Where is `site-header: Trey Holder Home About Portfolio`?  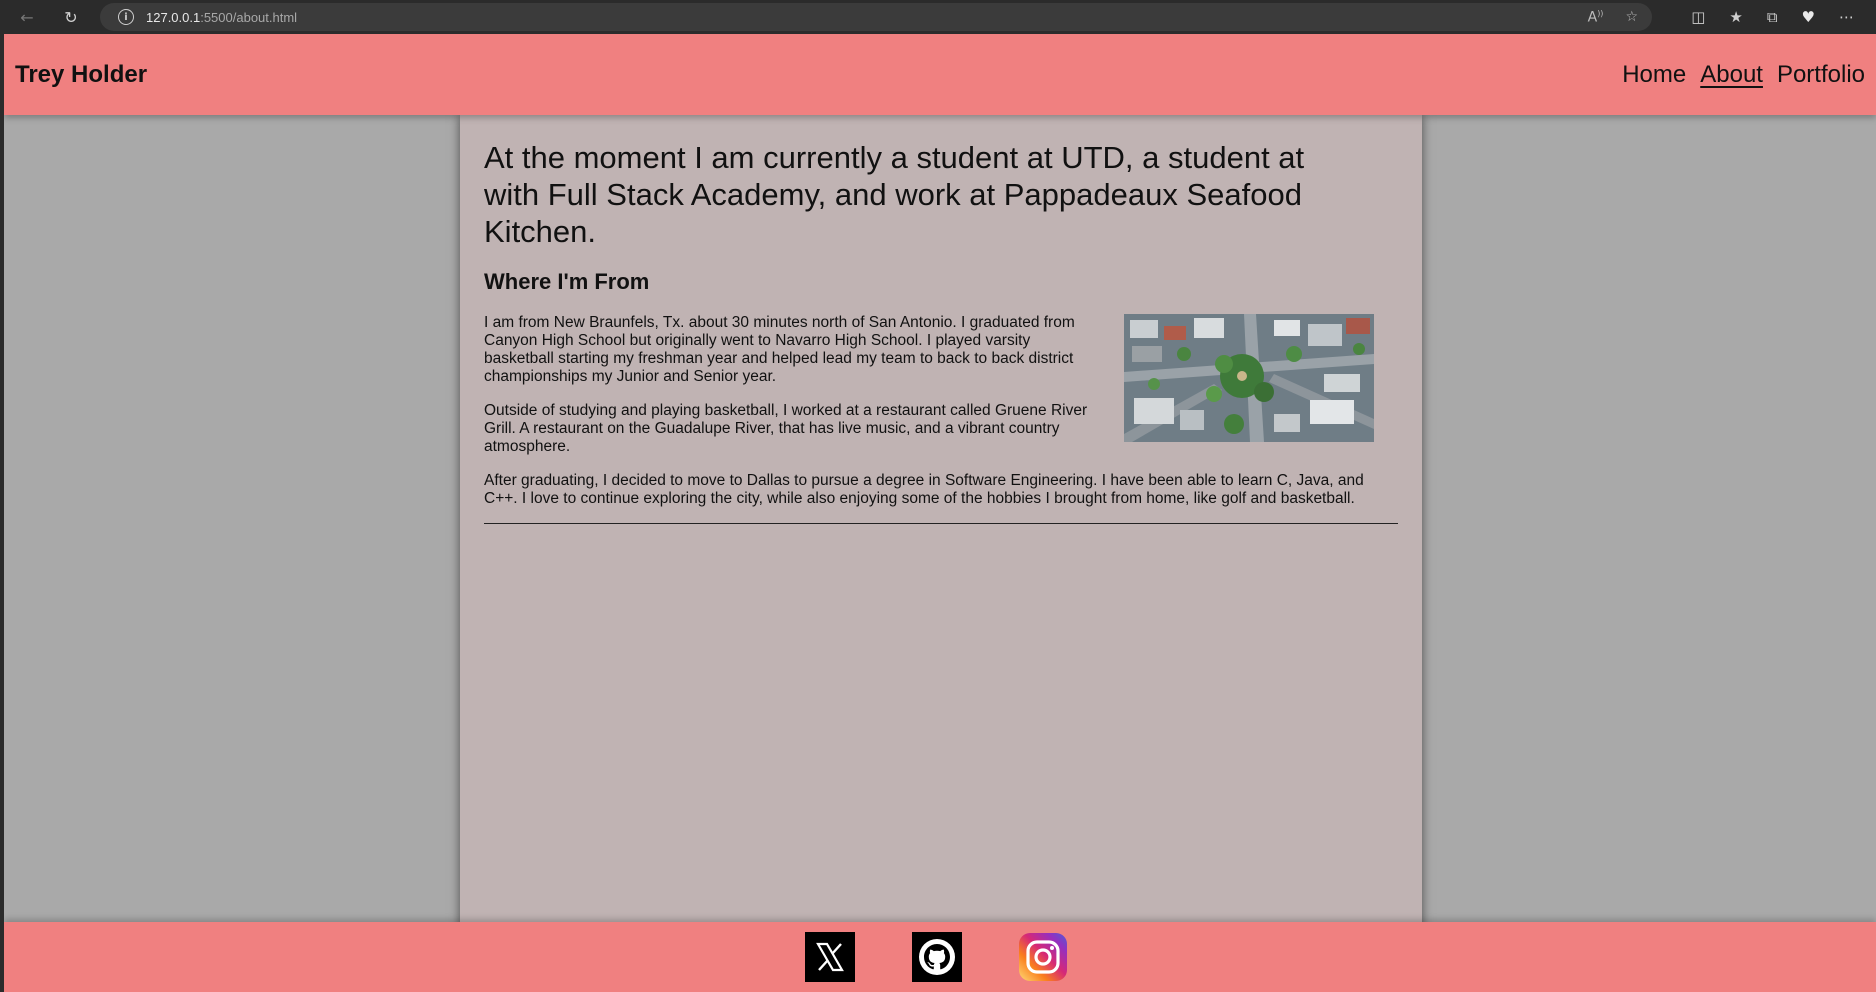
site-header: Trey Holder Home About Portfolio is located at coordinates (940, 74).